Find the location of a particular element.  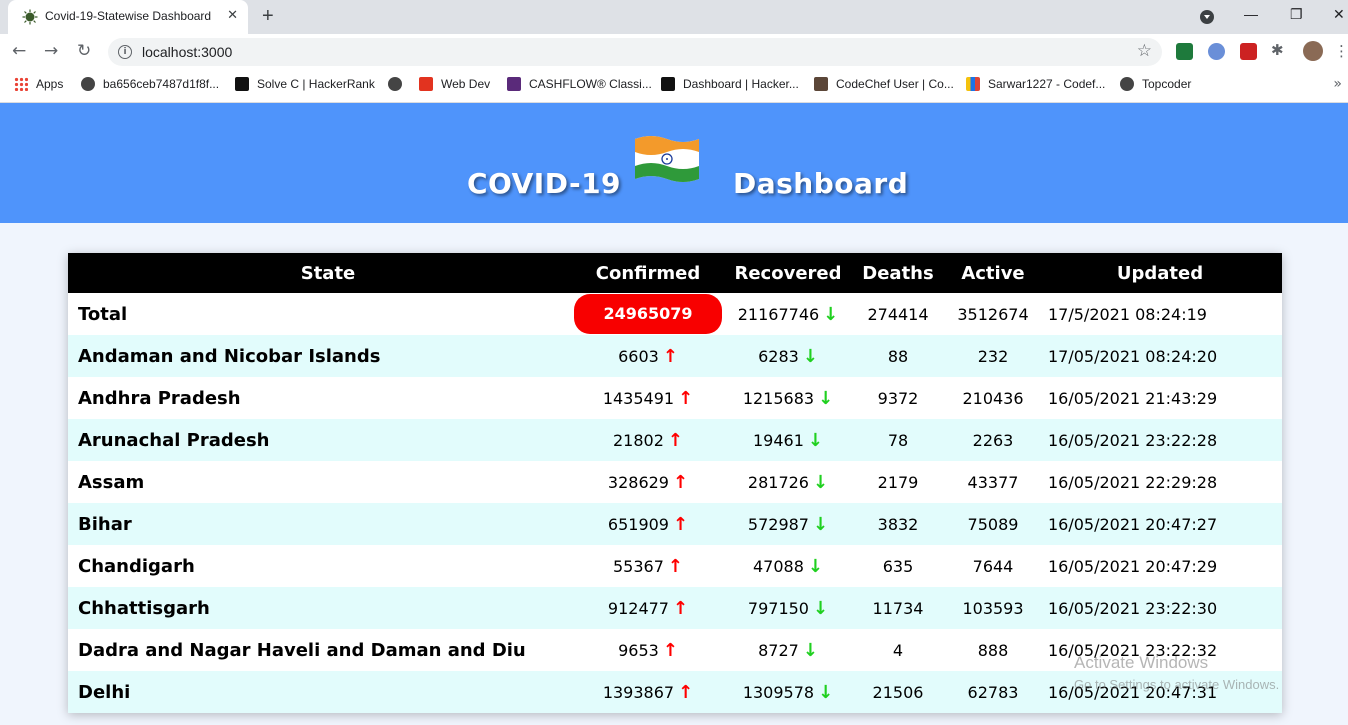

active-cell: 3512674 is located at coordinates (993, 314).